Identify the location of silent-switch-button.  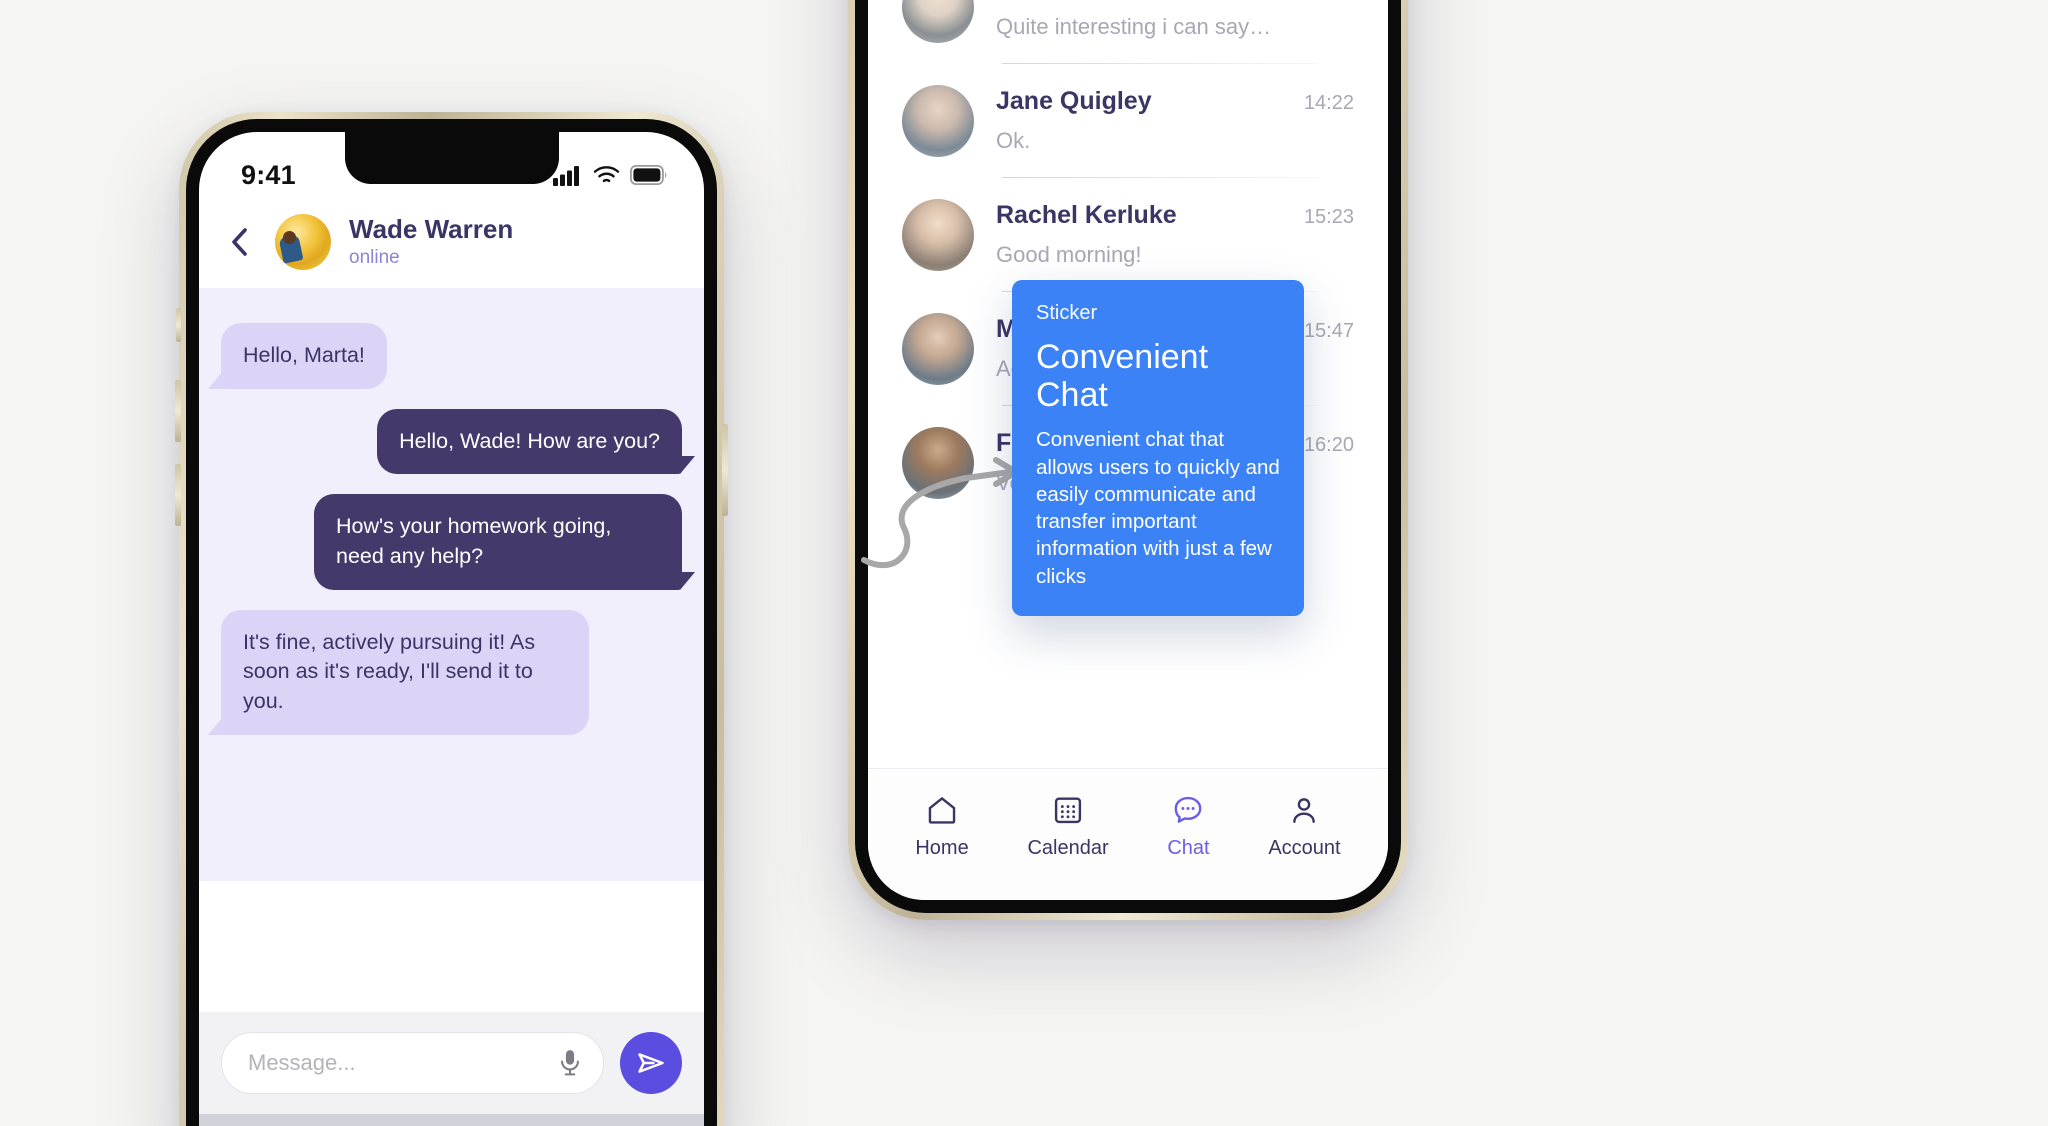
(178, 325).